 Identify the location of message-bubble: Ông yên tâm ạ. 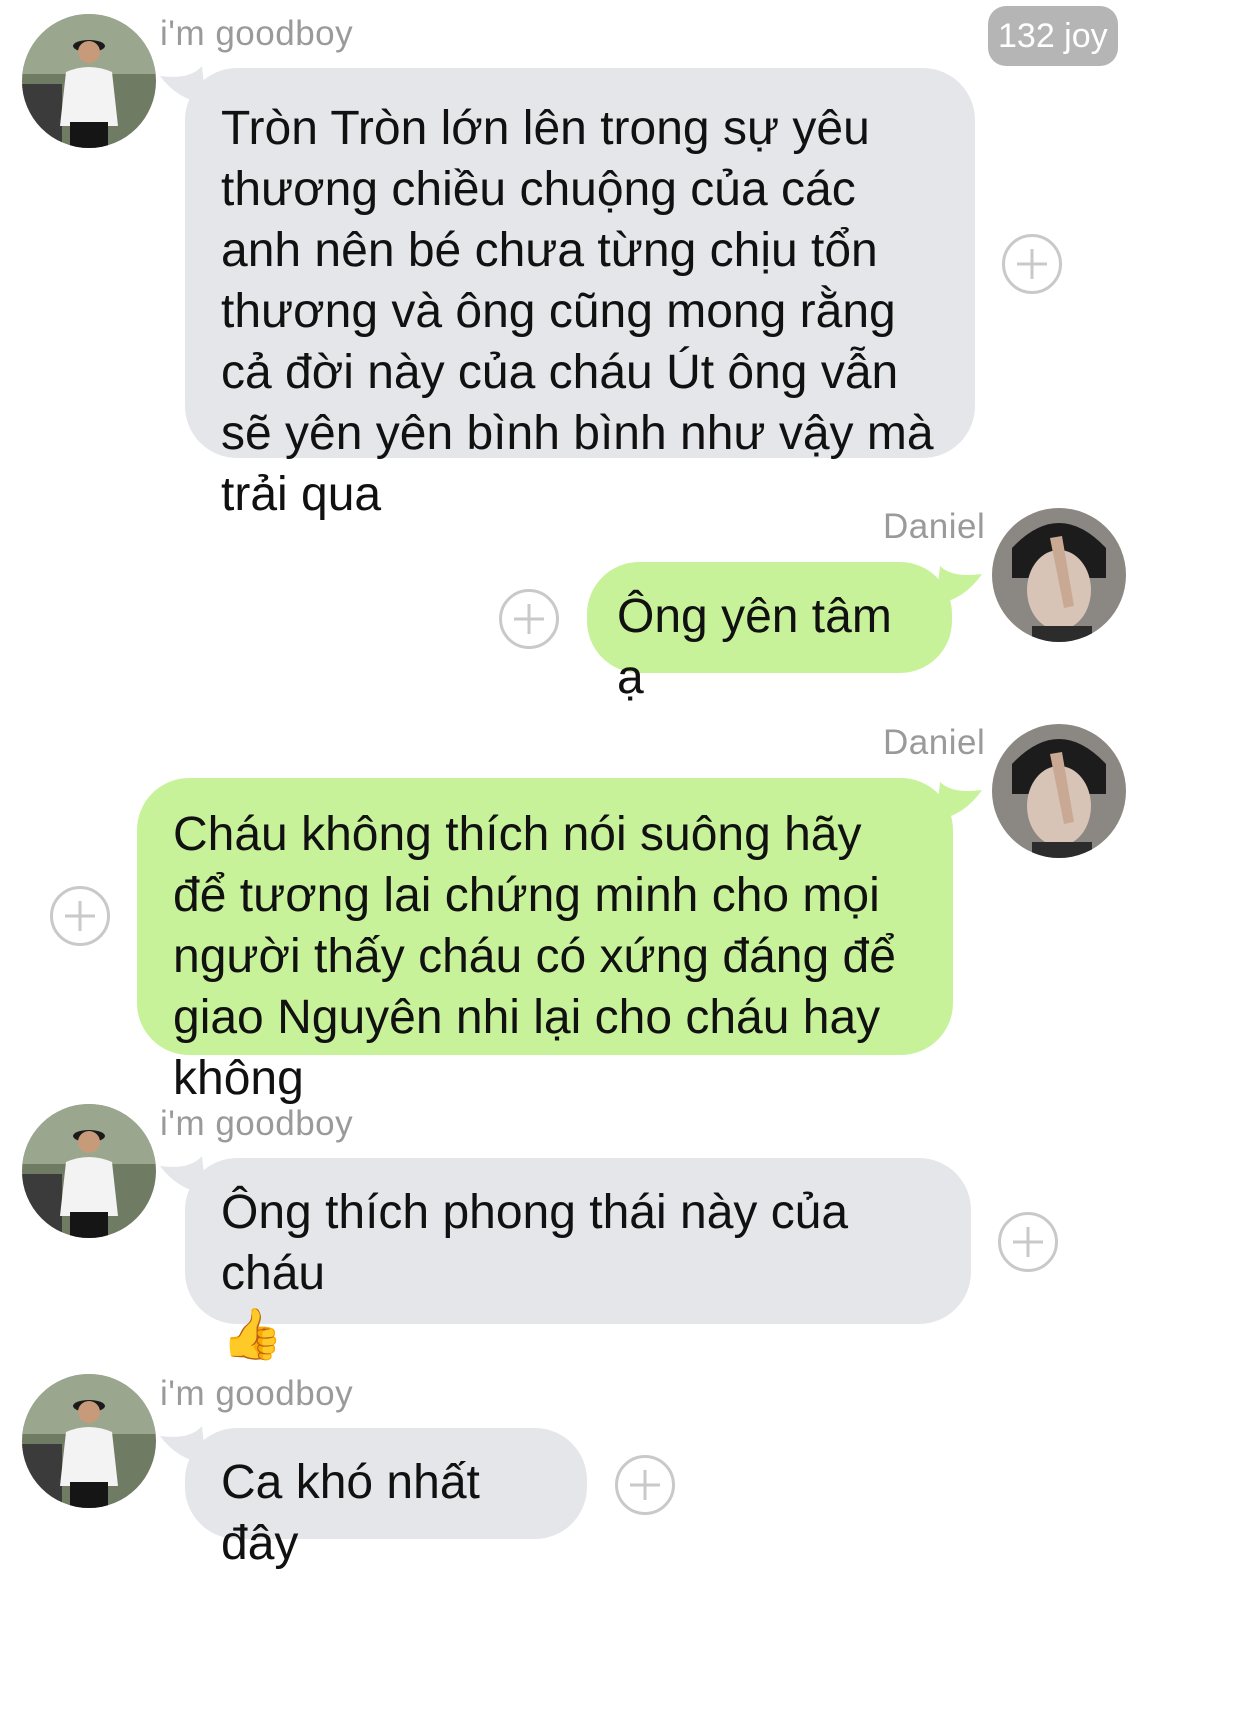
(769, 633).